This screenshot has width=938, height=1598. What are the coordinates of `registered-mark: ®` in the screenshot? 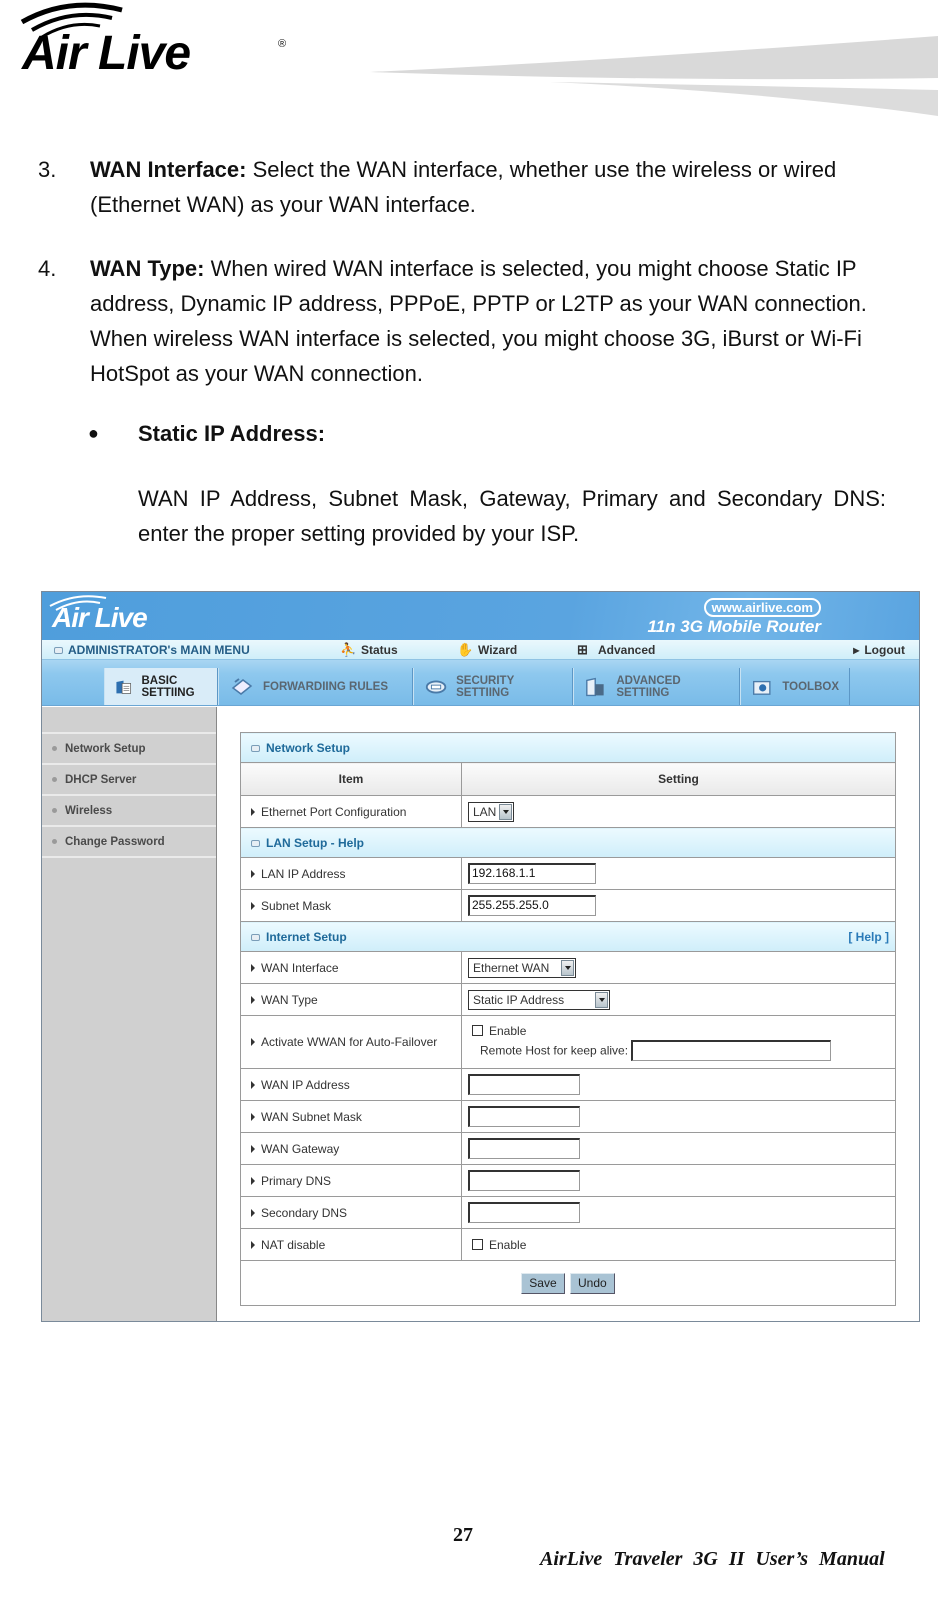 It's located at (282, 44).